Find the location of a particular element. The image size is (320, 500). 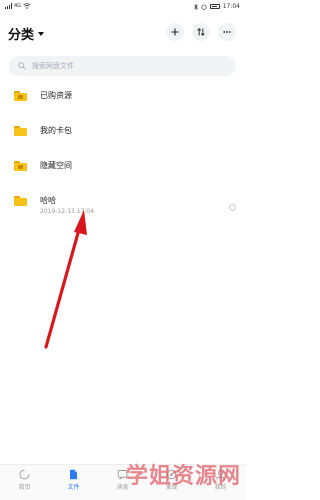

tab-home: 首页 is located at coordinates (24, 482).